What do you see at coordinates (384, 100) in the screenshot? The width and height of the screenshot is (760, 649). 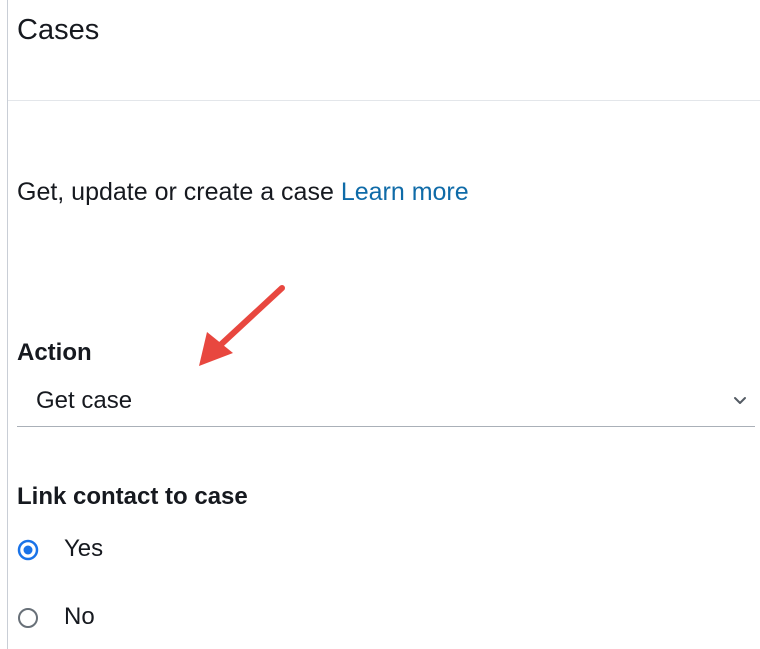 I see `title-divider` at bounding box center [384, 100].